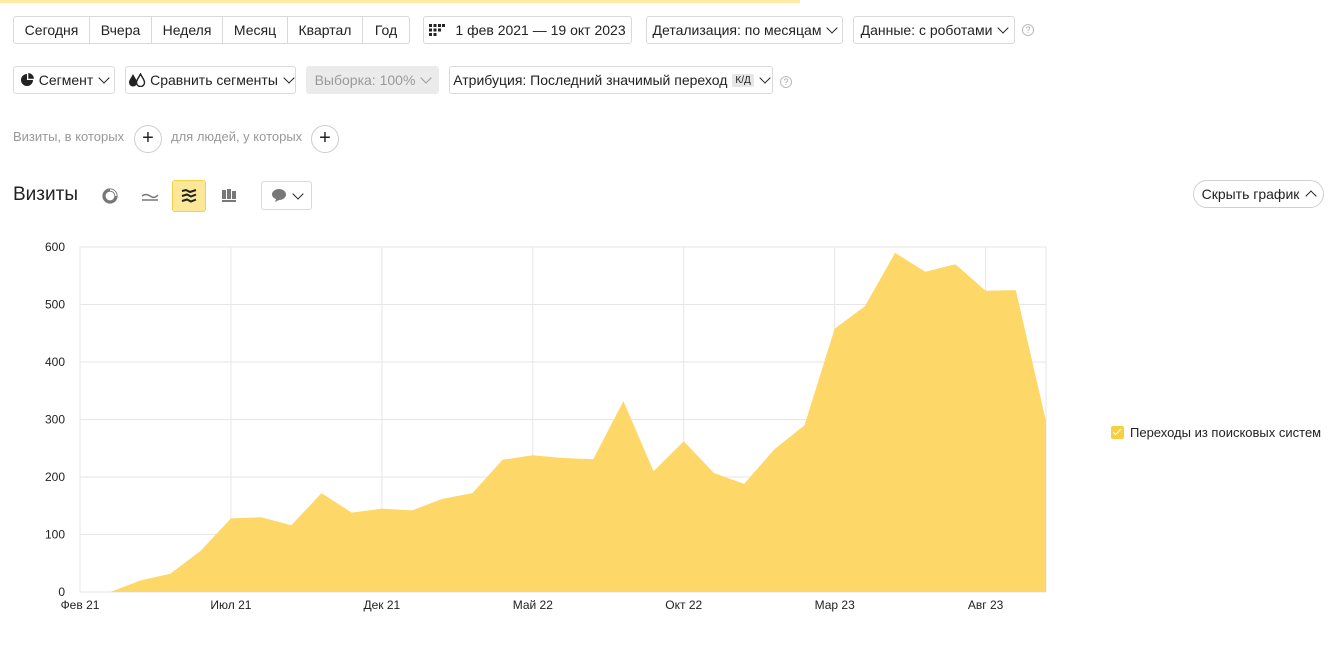  Describe the element at coordinates (61, 592) in the screenshot. I see `y-tick-label: 0` at that location.